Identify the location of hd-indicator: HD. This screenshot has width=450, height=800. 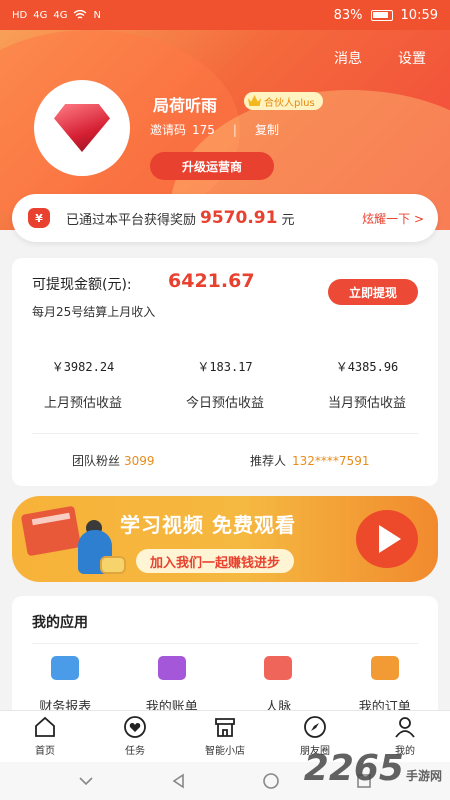
(20, 15).